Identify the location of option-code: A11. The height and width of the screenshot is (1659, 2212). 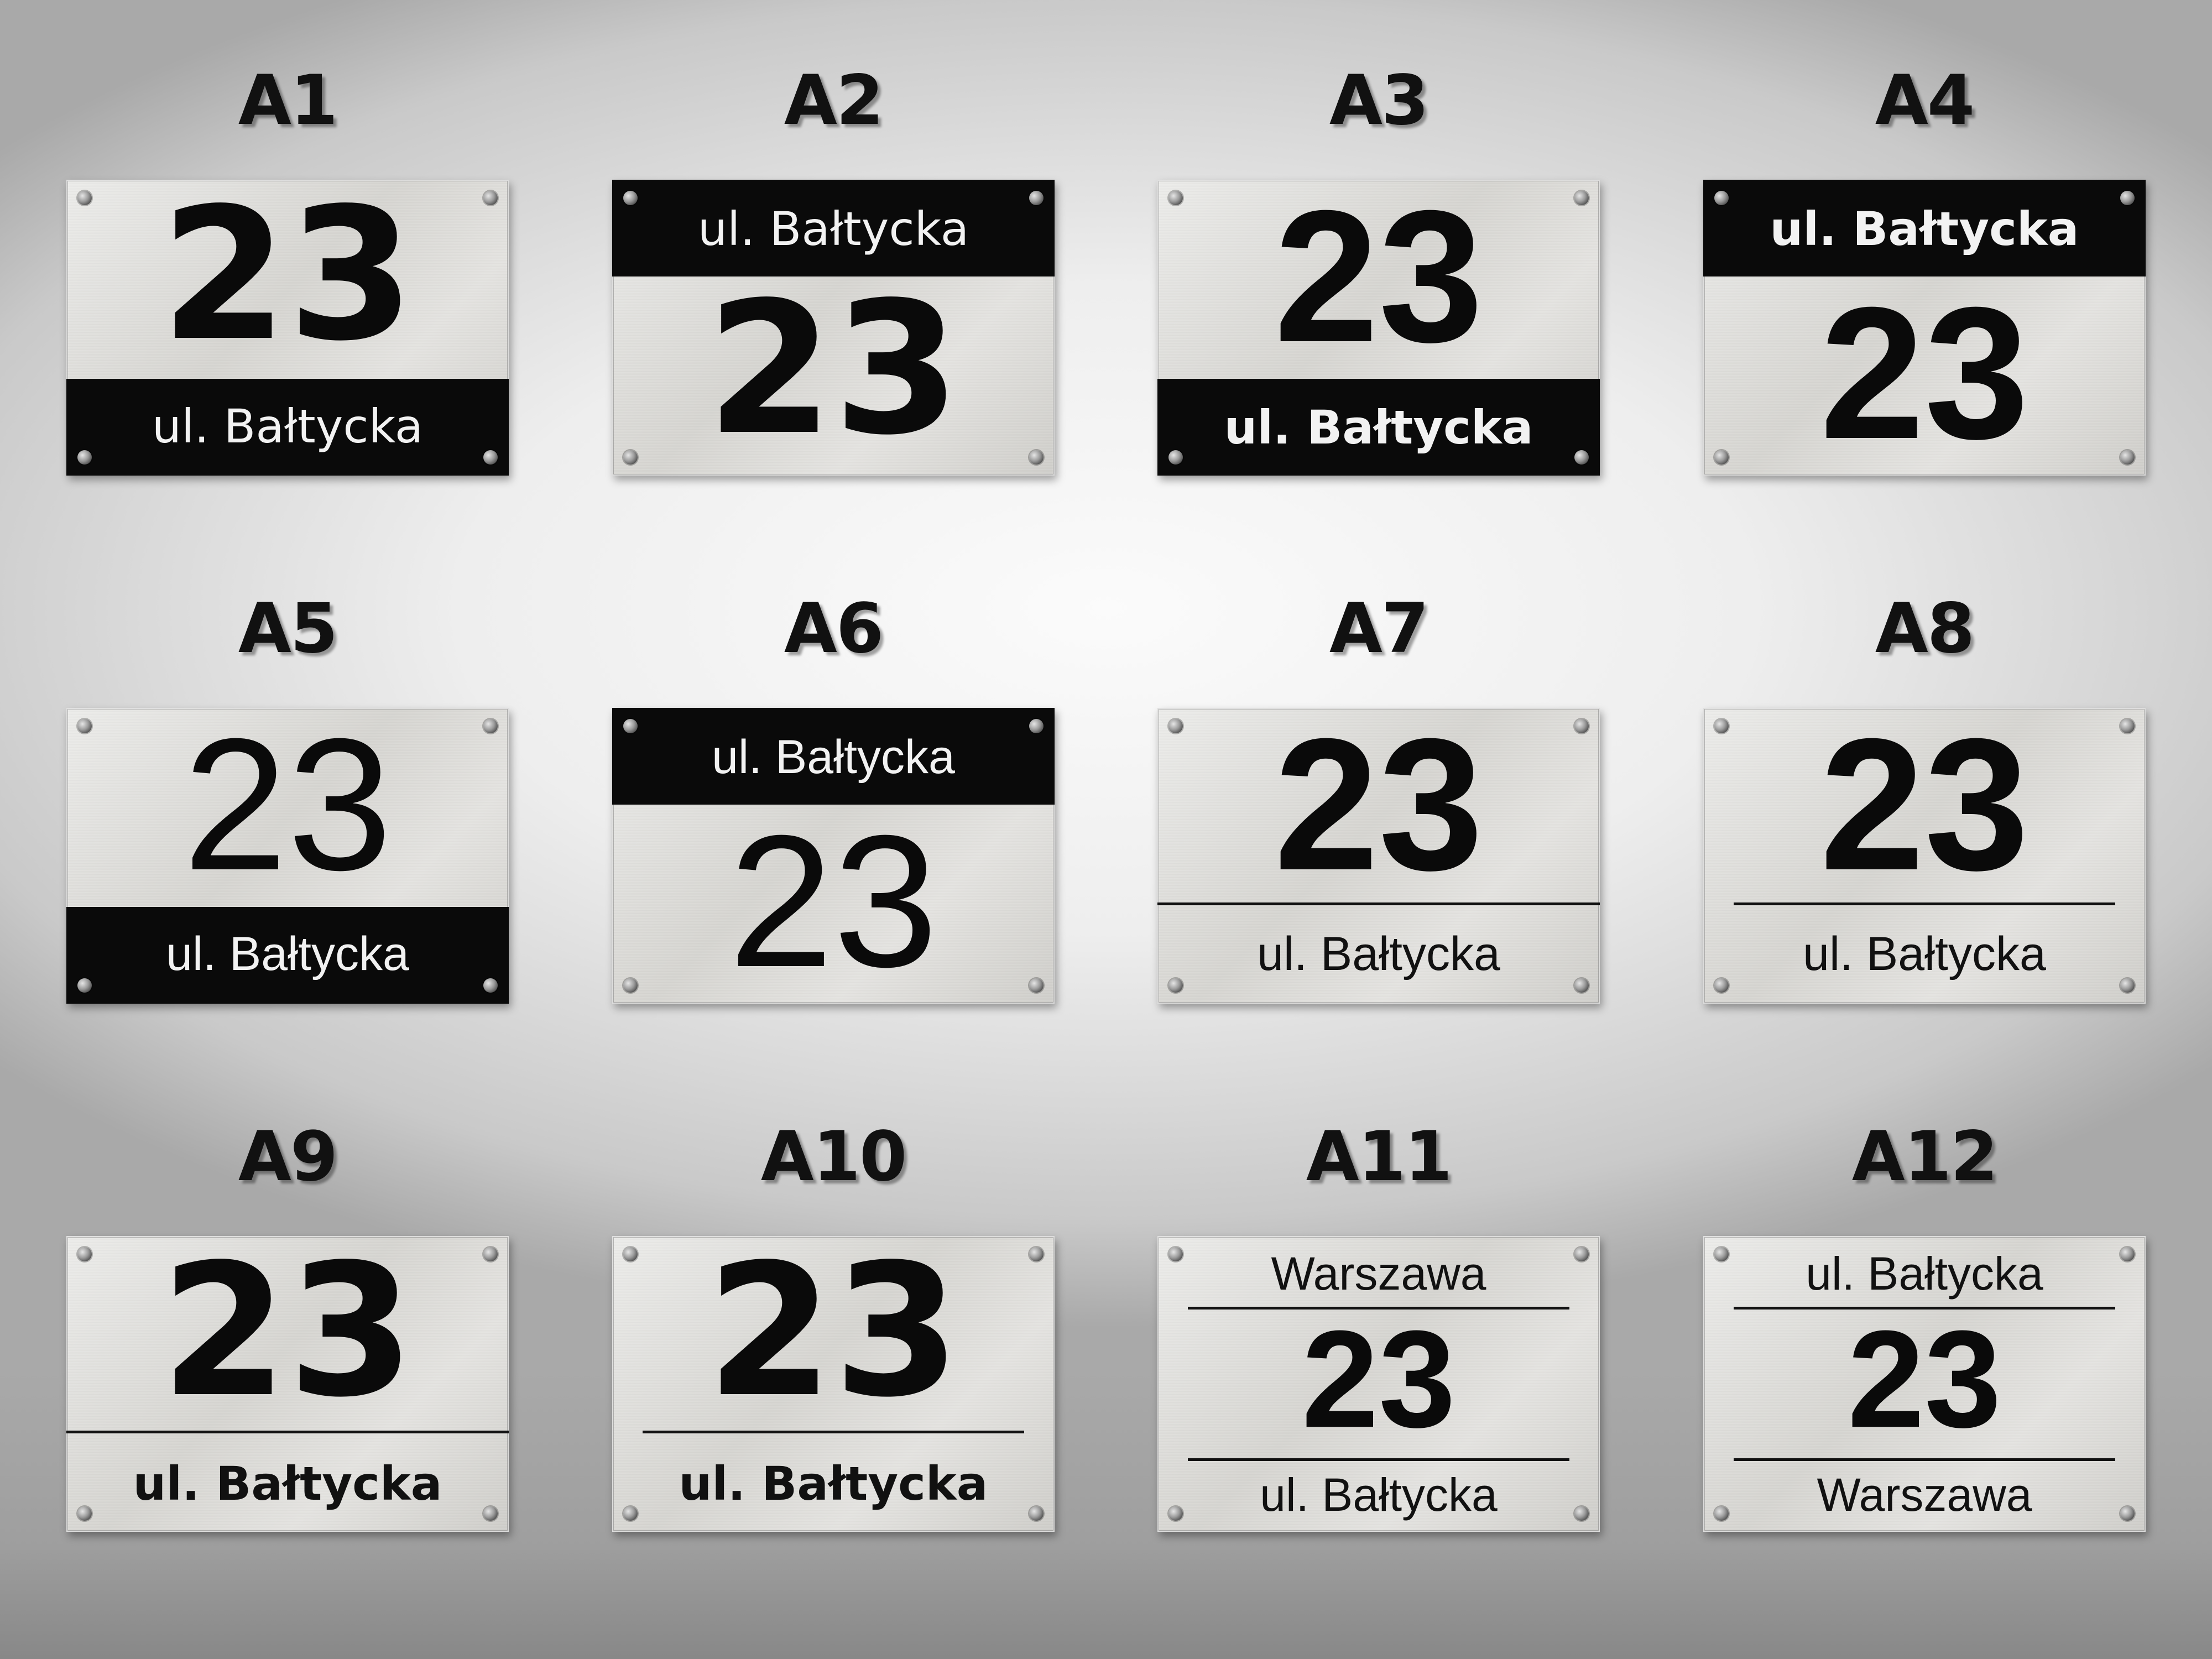
(1379, 1157).